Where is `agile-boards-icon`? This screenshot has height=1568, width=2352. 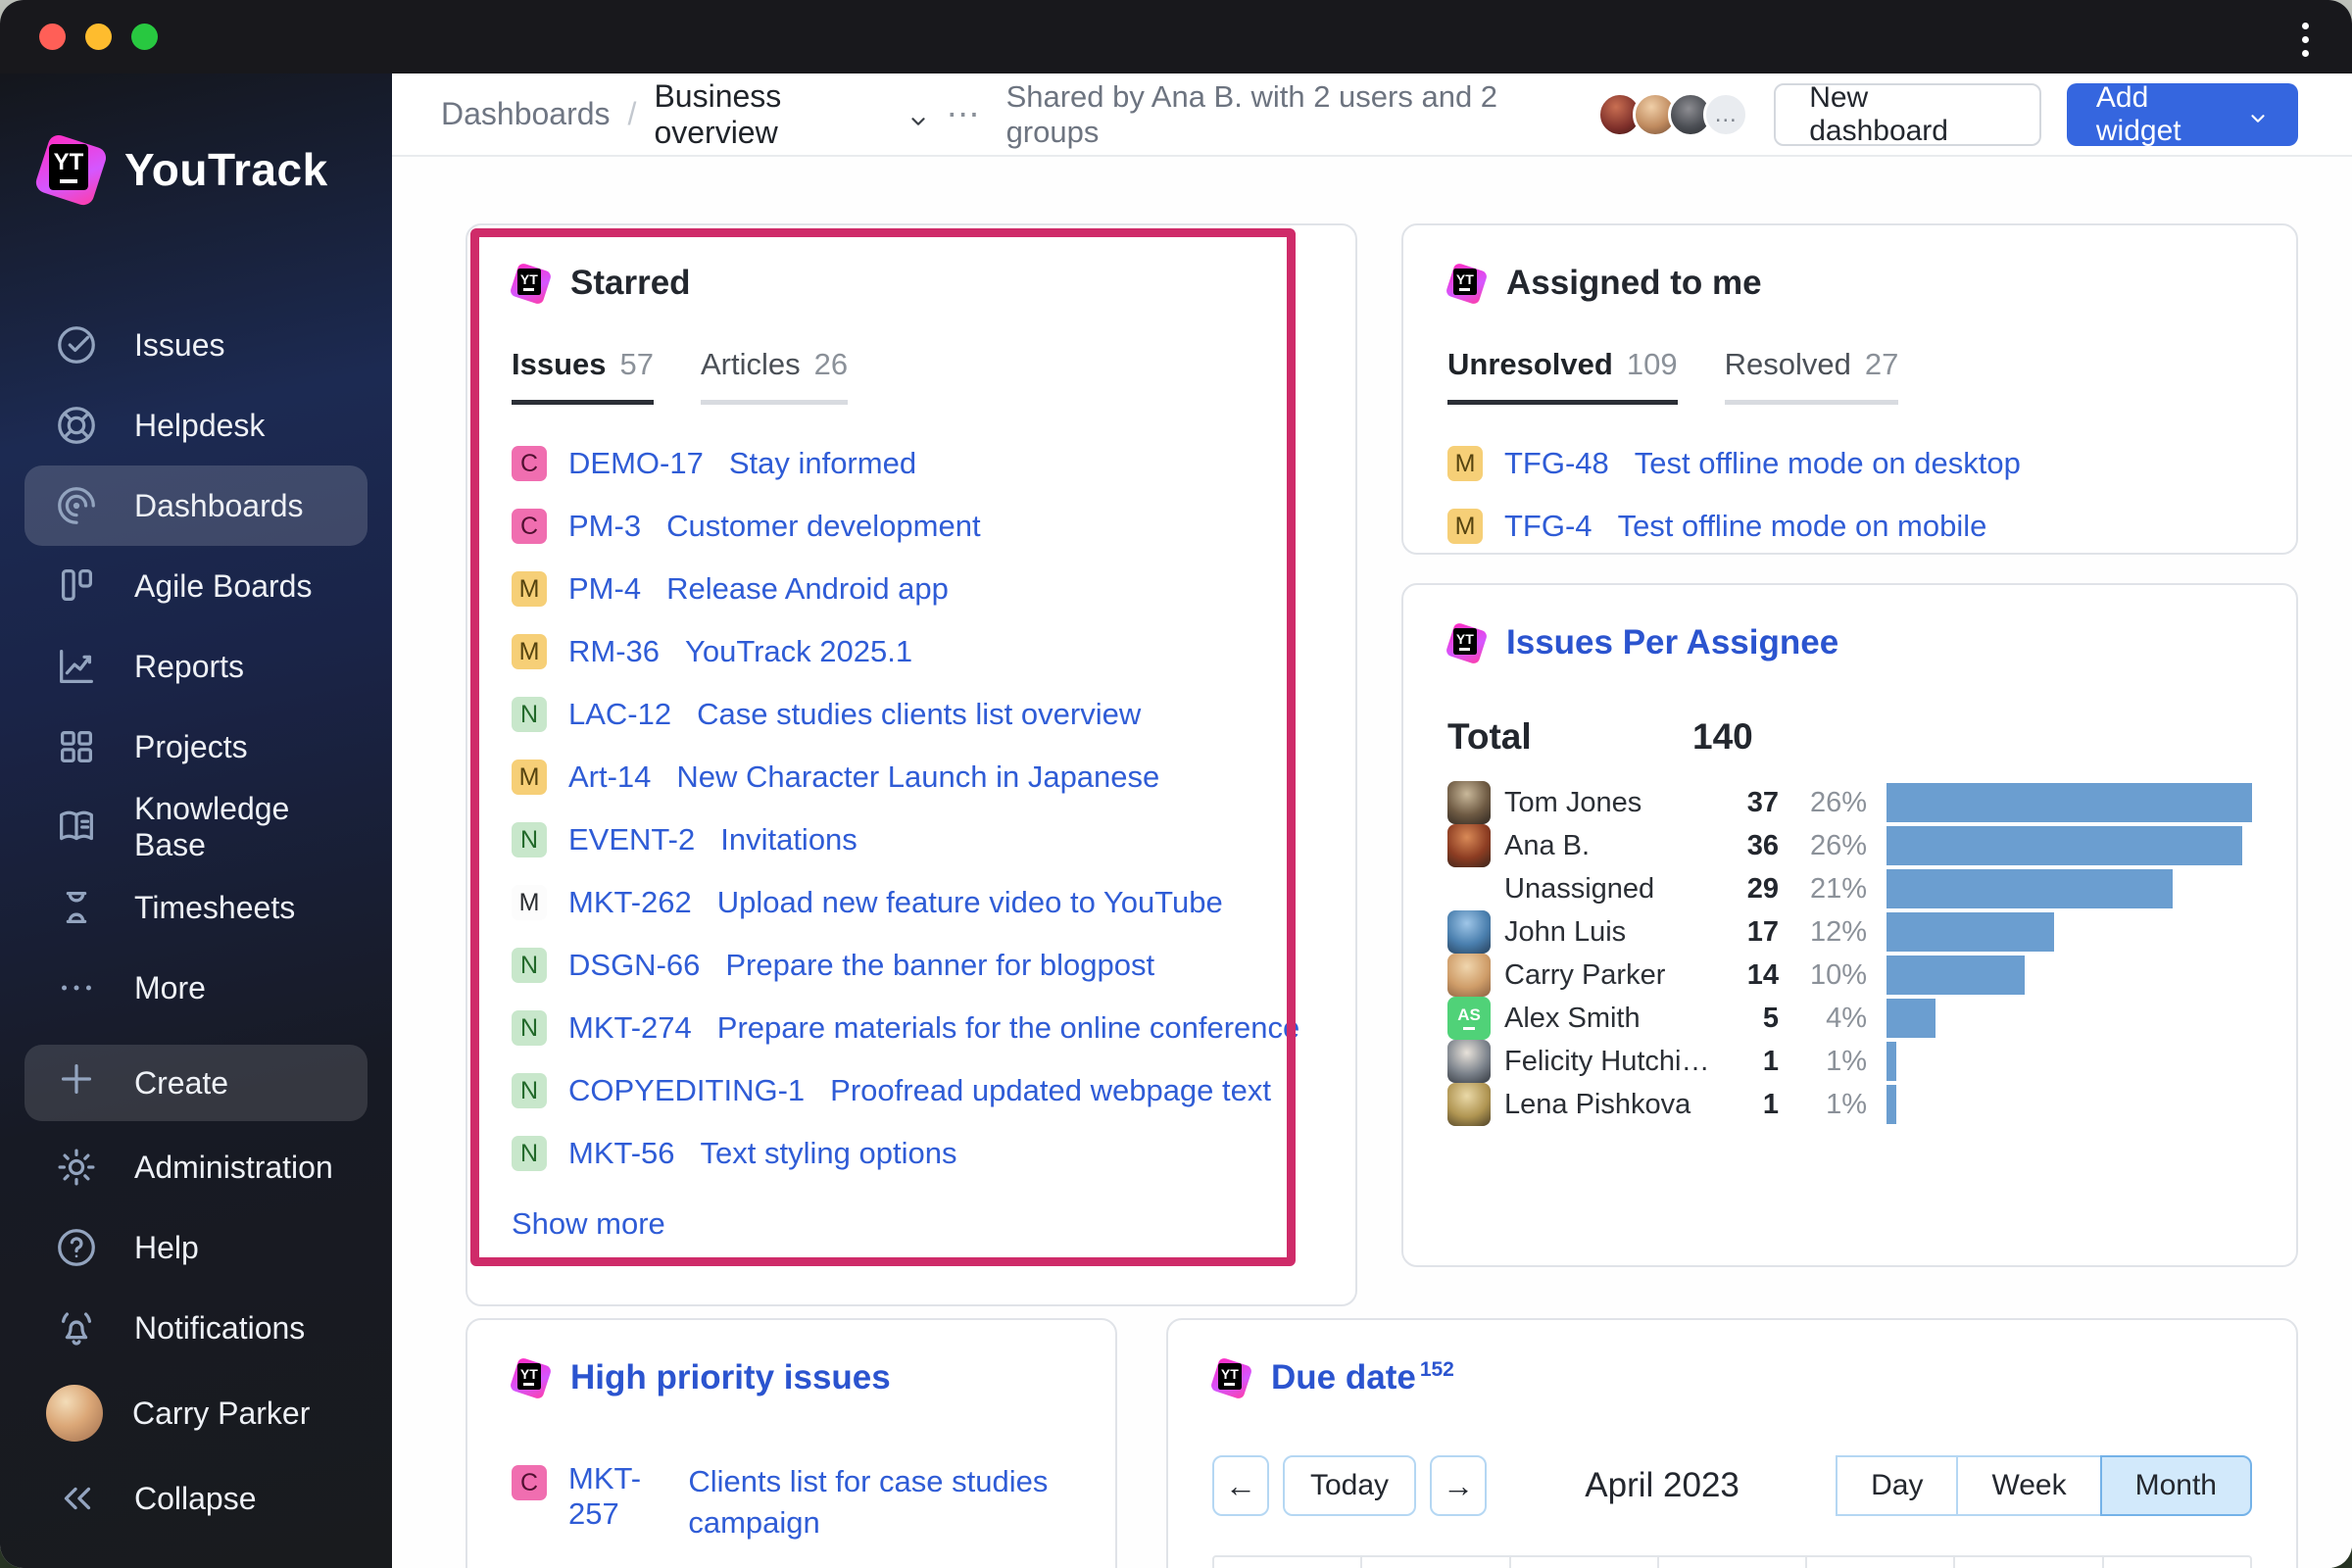 agile-boards-icon is located at coordinates (76, 586).